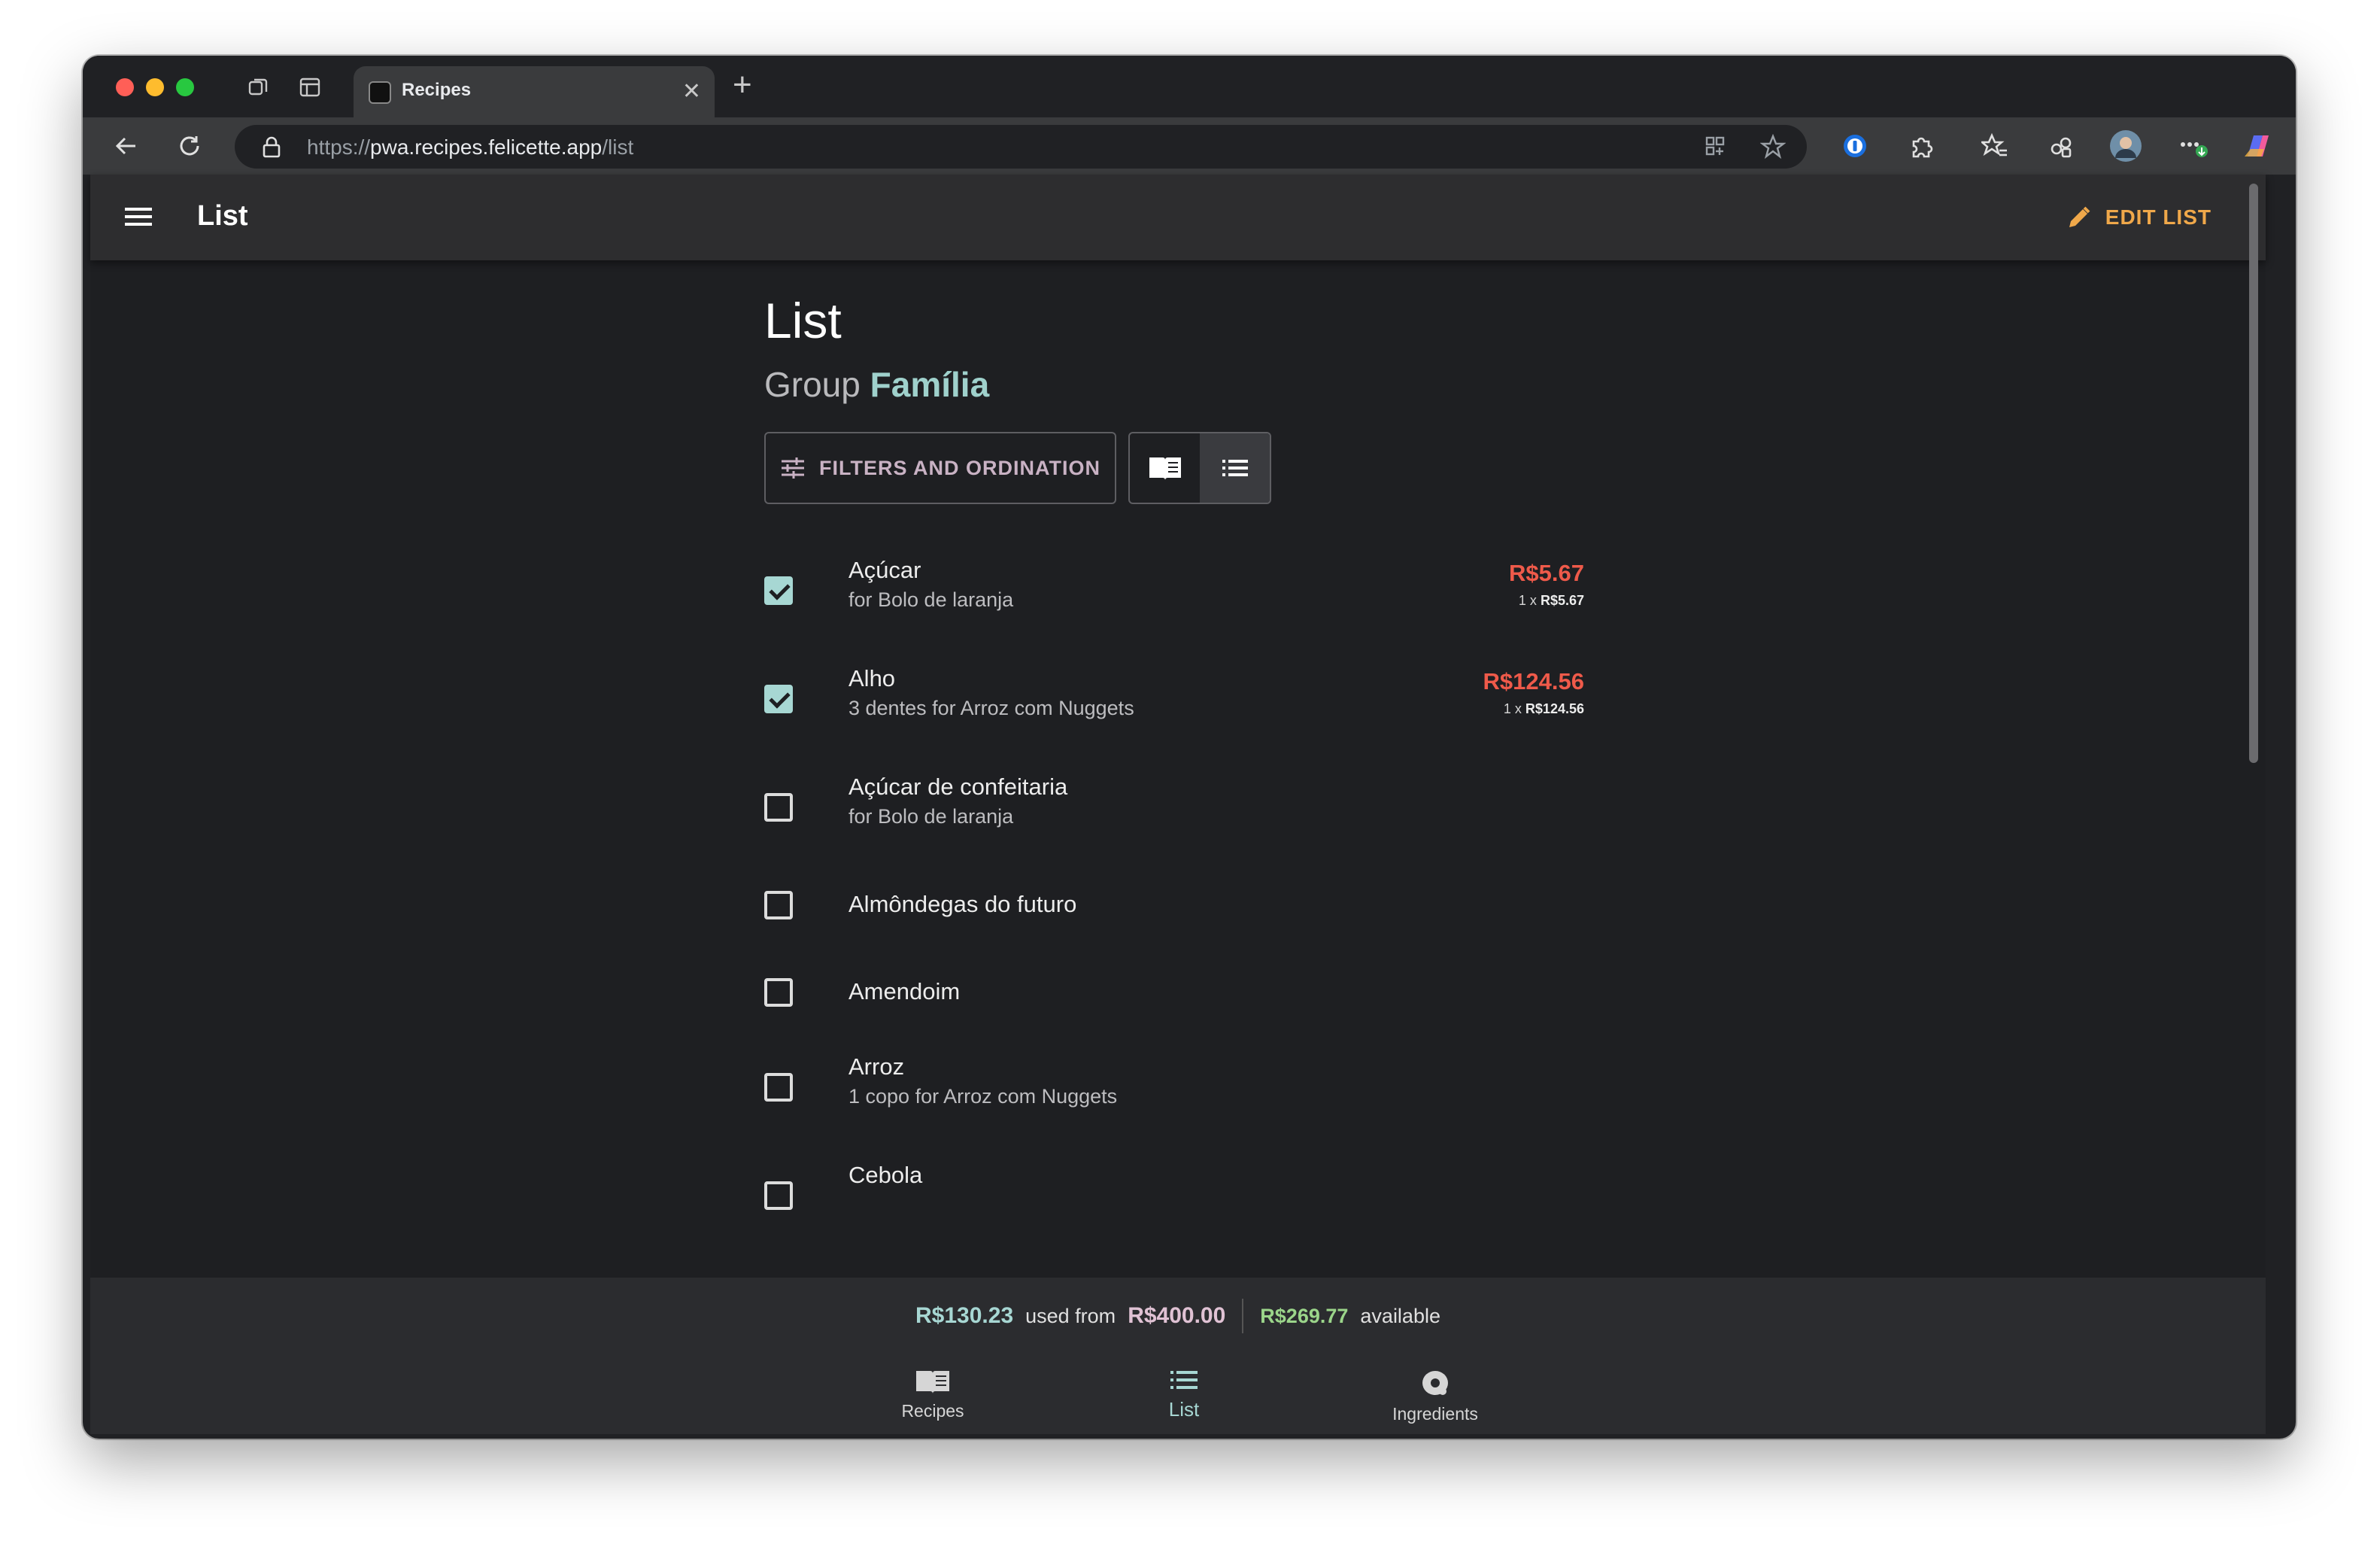 Image resolution: width=2380 pixels, height=1550 pixels. What do you see at coordinates (1070, 1315) in the screenshot?
I see `used-from-label: used from` at bounding box center [1070, 1315].